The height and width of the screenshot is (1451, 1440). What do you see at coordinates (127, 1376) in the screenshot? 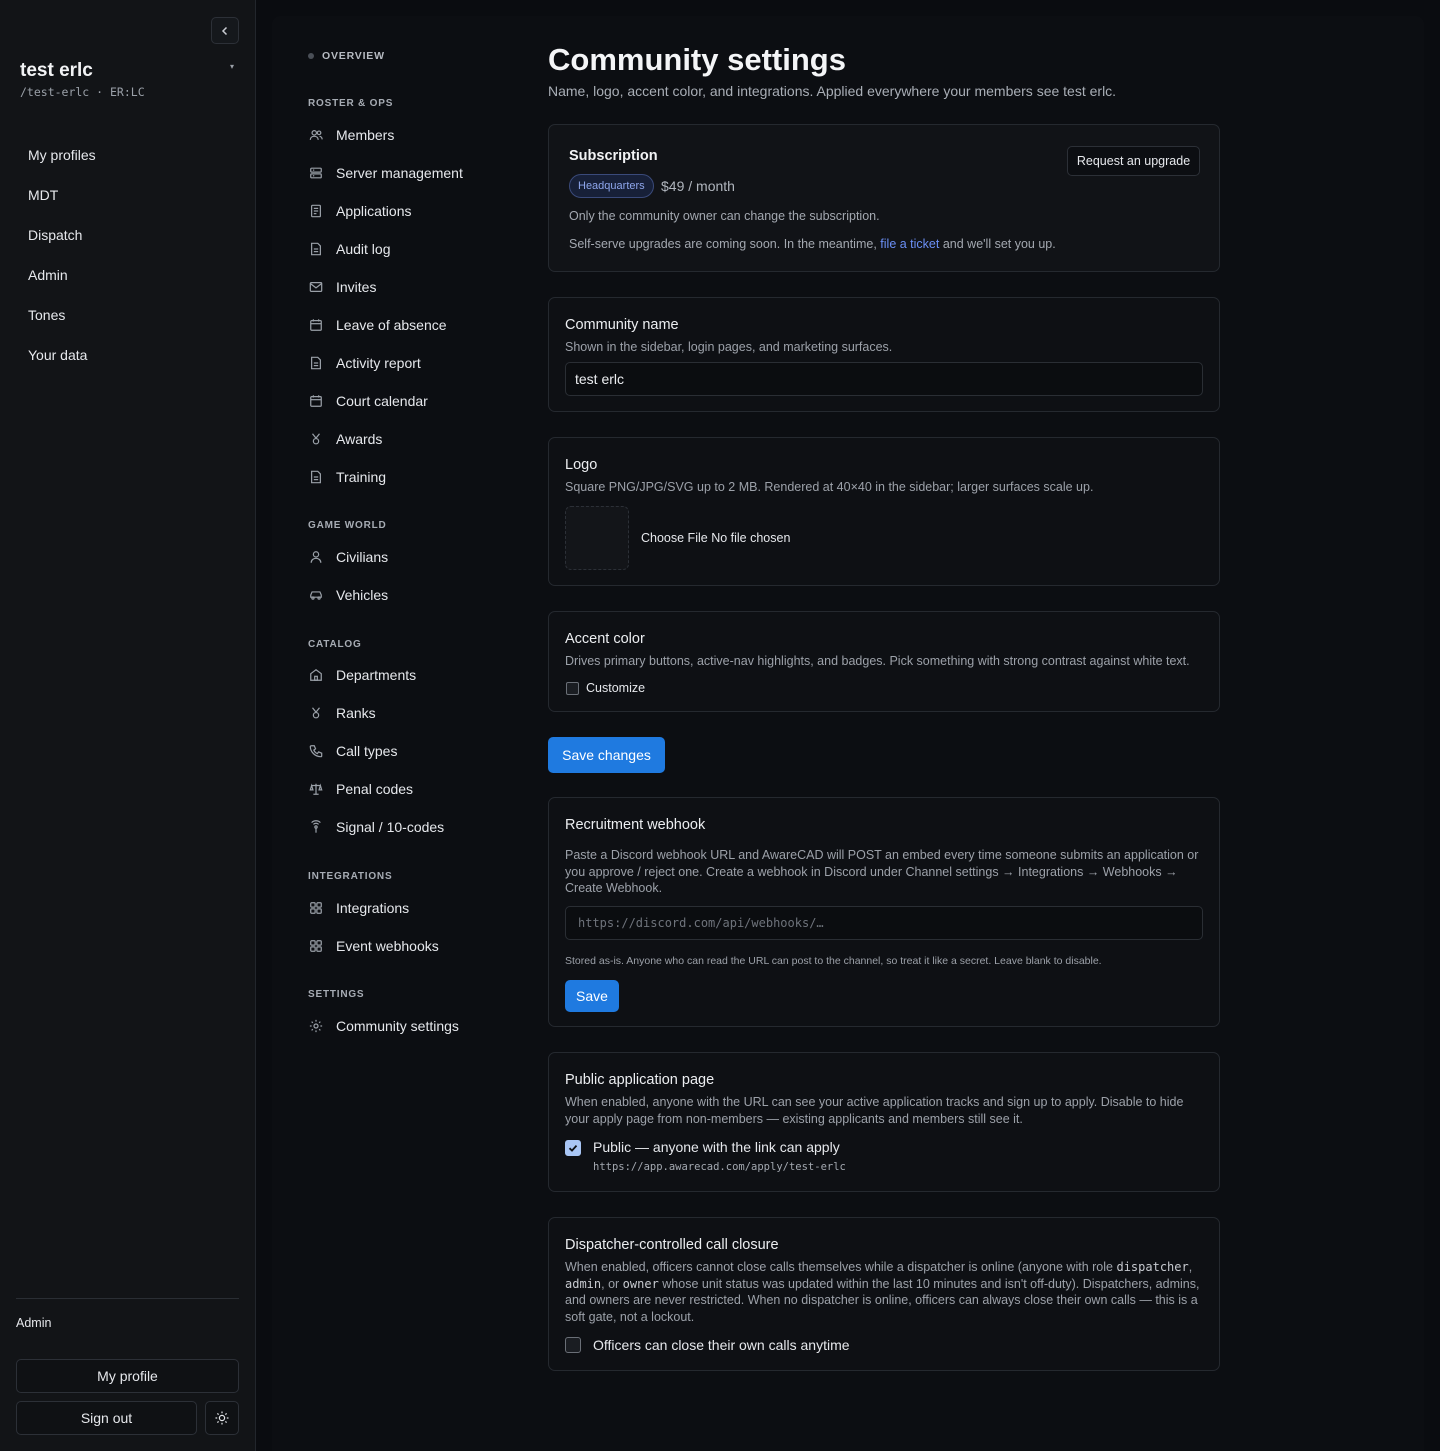
I see `my-profile-button: My profile` at bounding box center [127, 1376].